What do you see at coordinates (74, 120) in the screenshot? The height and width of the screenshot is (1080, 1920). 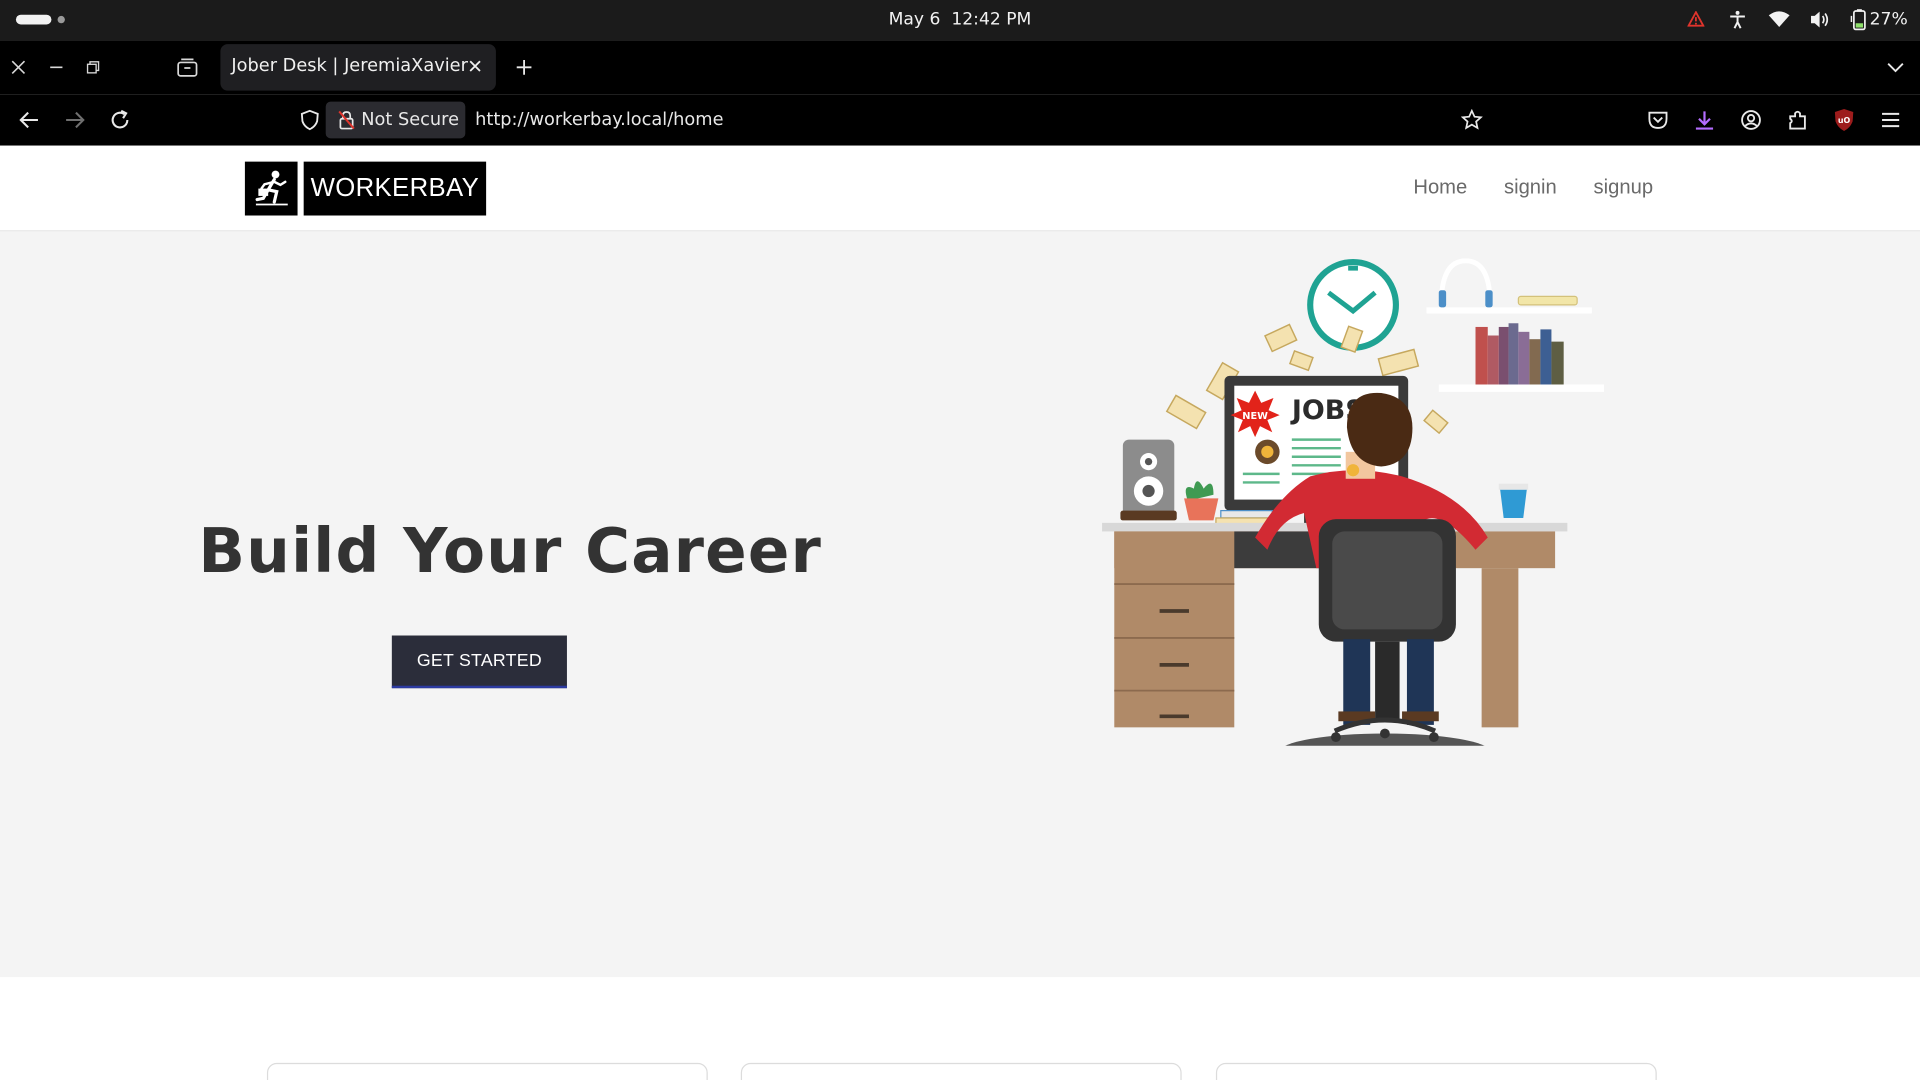 I see `forward-icon` at bounding box center [74, 120].